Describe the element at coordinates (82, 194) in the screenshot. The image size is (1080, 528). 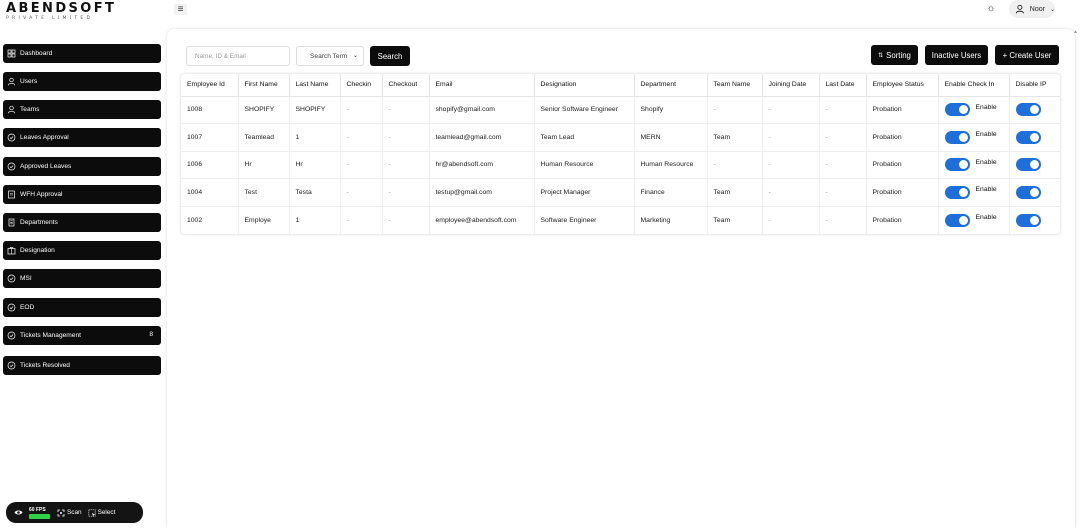
I see `sidebar-item-wfh-approval: WFH Approval` at that location.